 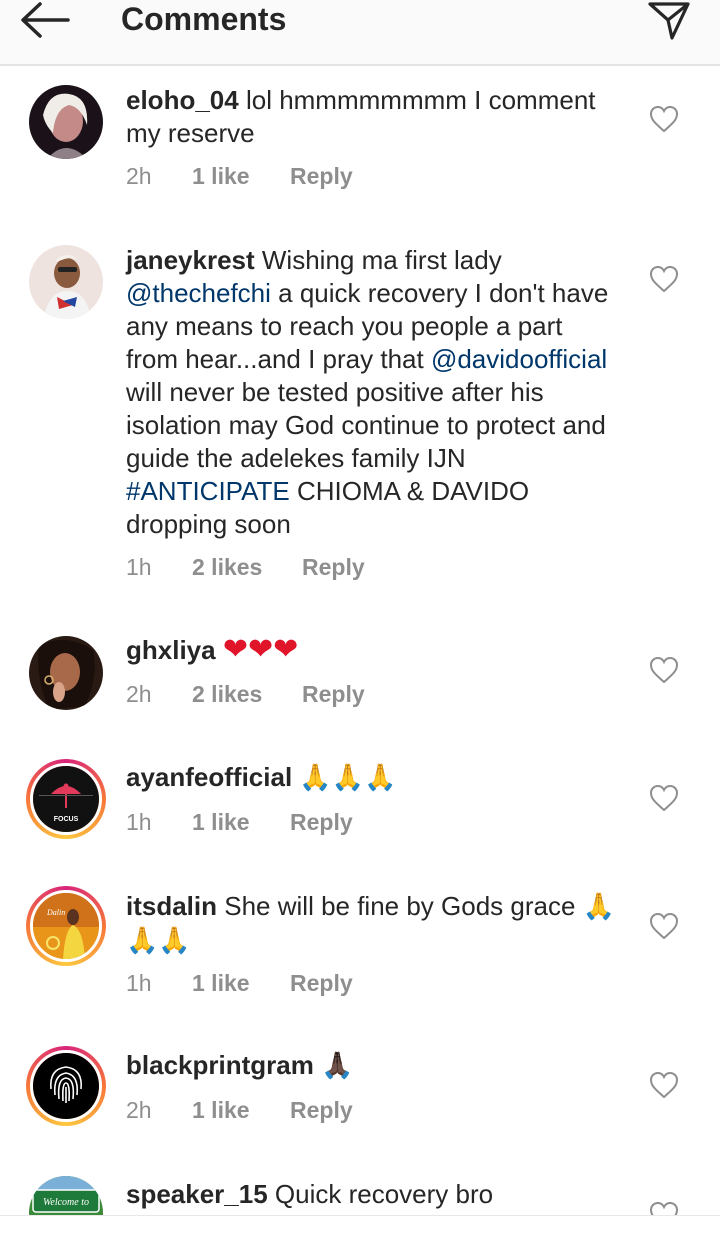 I want to click on comment-text: ayanfeofficial 🙏🙏🙏, so click(x=371, y=778).